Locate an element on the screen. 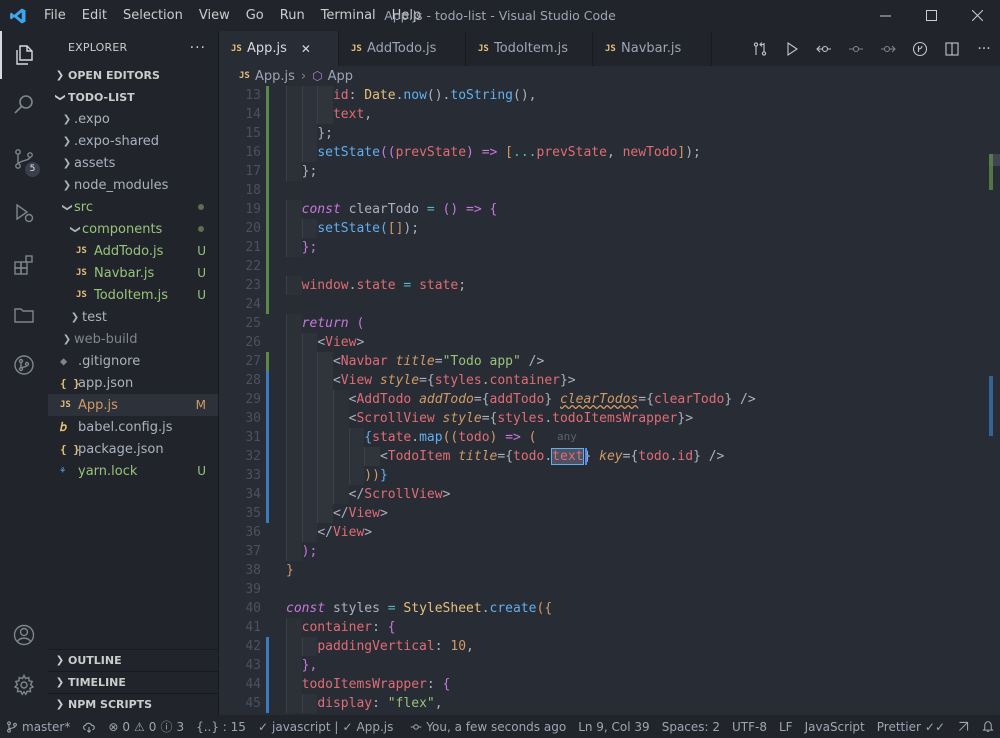  tree-item: ❯ .expo-shared is located at coordinates (133, 141).